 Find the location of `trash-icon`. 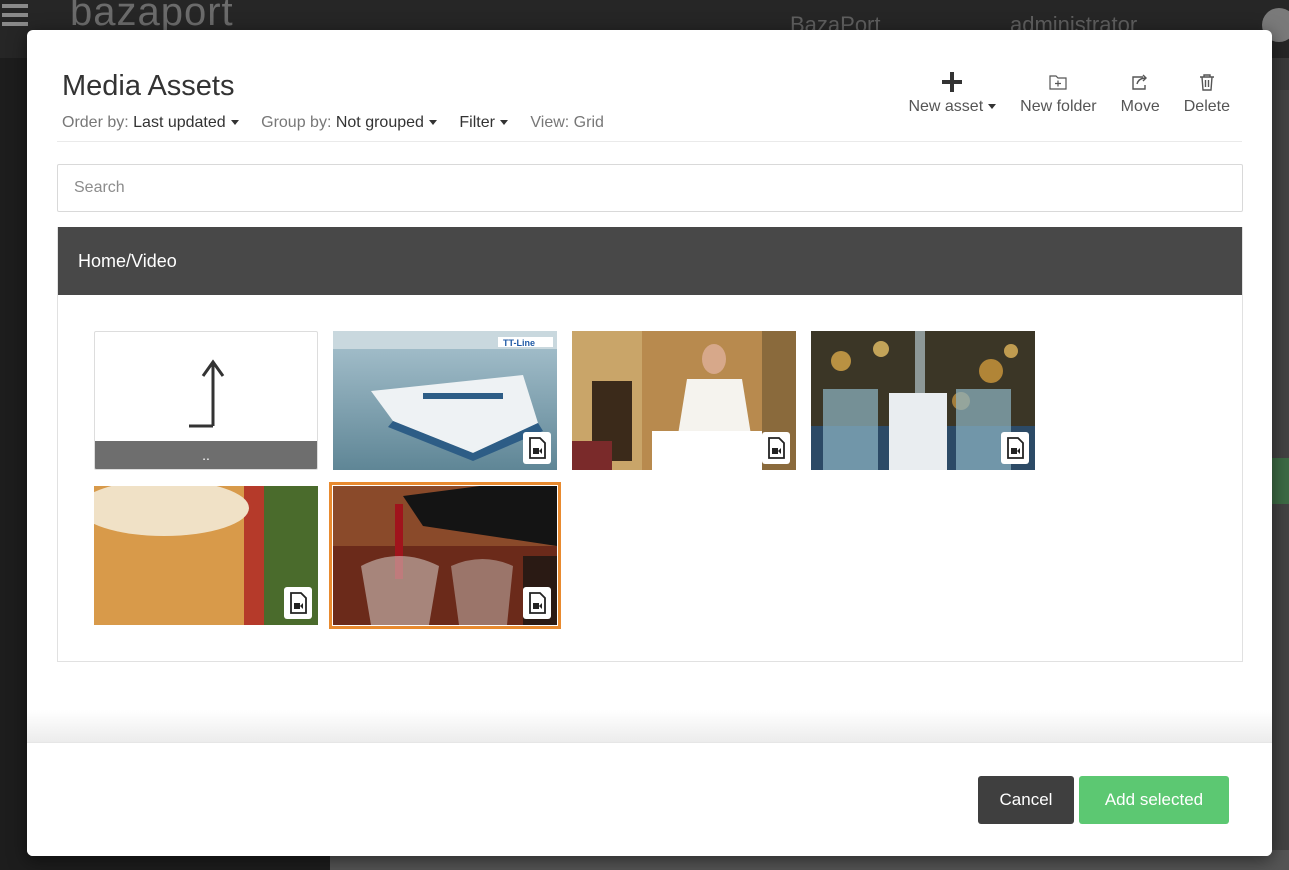

trash-icon is located at coordinates (1207, 82).